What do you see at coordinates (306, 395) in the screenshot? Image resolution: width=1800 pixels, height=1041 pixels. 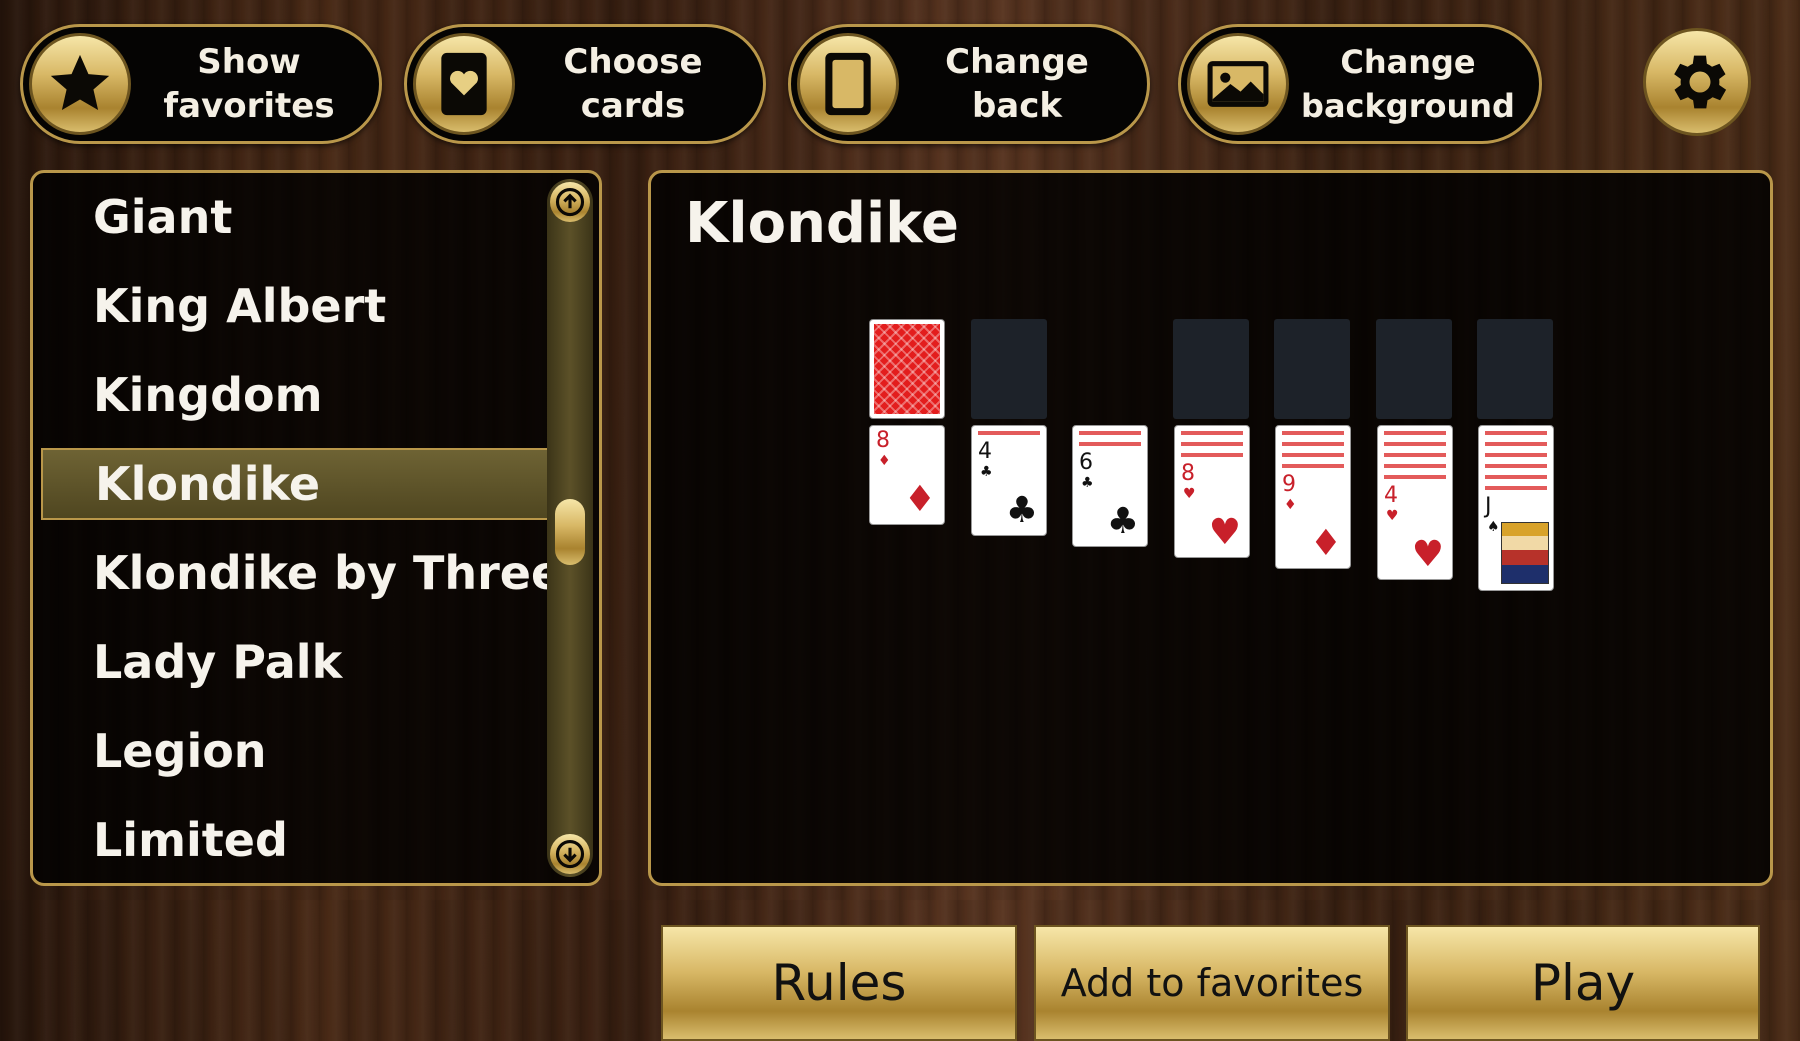 I see `list-item: Kingdom` at bounding box center [306, 395].